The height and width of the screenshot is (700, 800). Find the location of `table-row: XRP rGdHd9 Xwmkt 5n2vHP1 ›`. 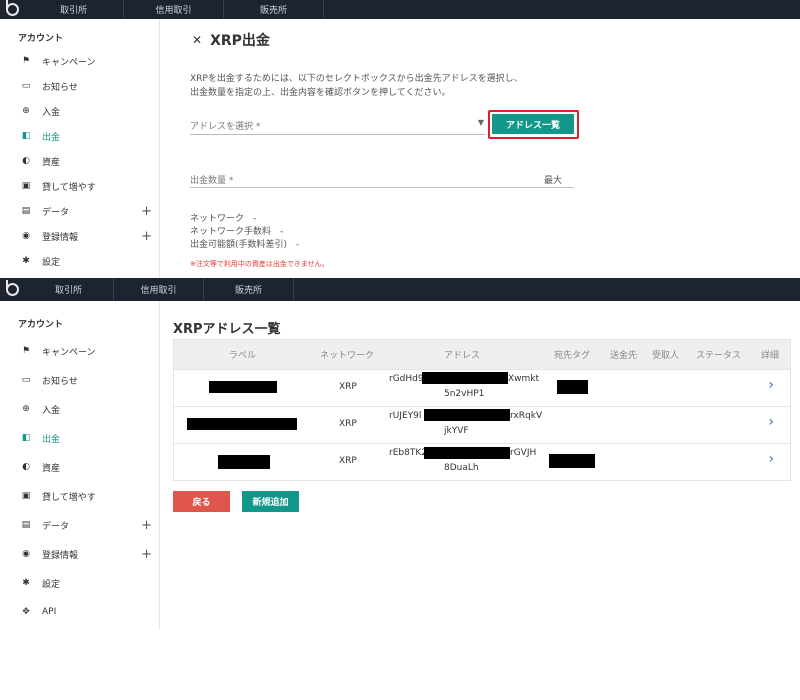

table-row: XRP rGdHd9 Xwmkt 5n2vHP1 › is located at coordinates (482, 387).